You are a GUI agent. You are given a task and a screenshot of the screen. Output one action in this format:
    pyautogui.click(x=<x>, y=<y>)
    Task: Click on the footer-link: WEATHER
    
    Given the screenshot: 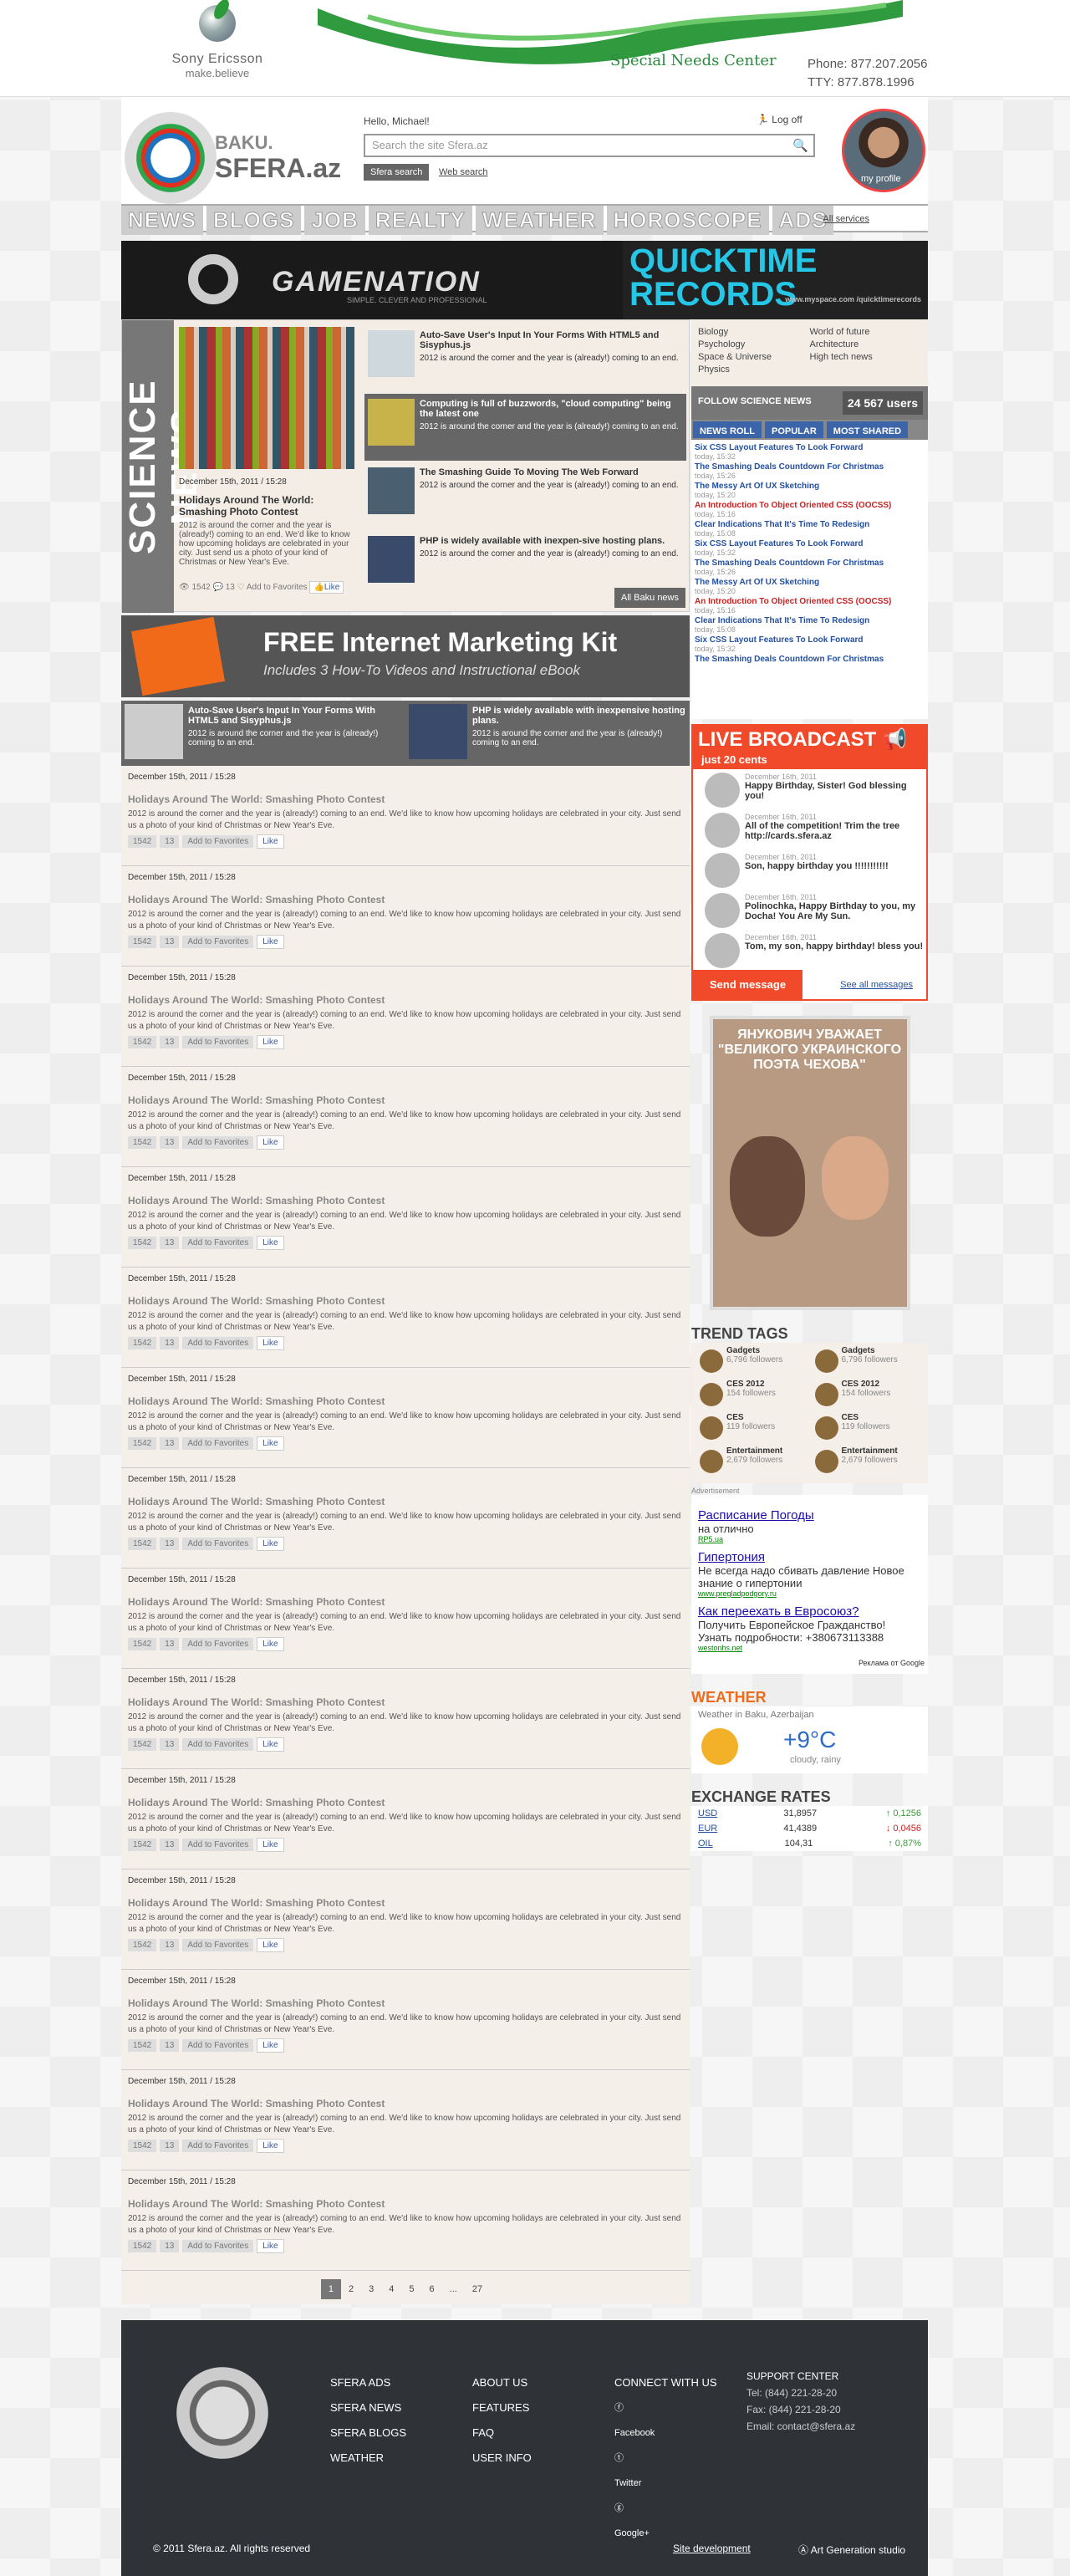 What is the action you would take?
    pyautogui.click(x=368, y=2459)
    